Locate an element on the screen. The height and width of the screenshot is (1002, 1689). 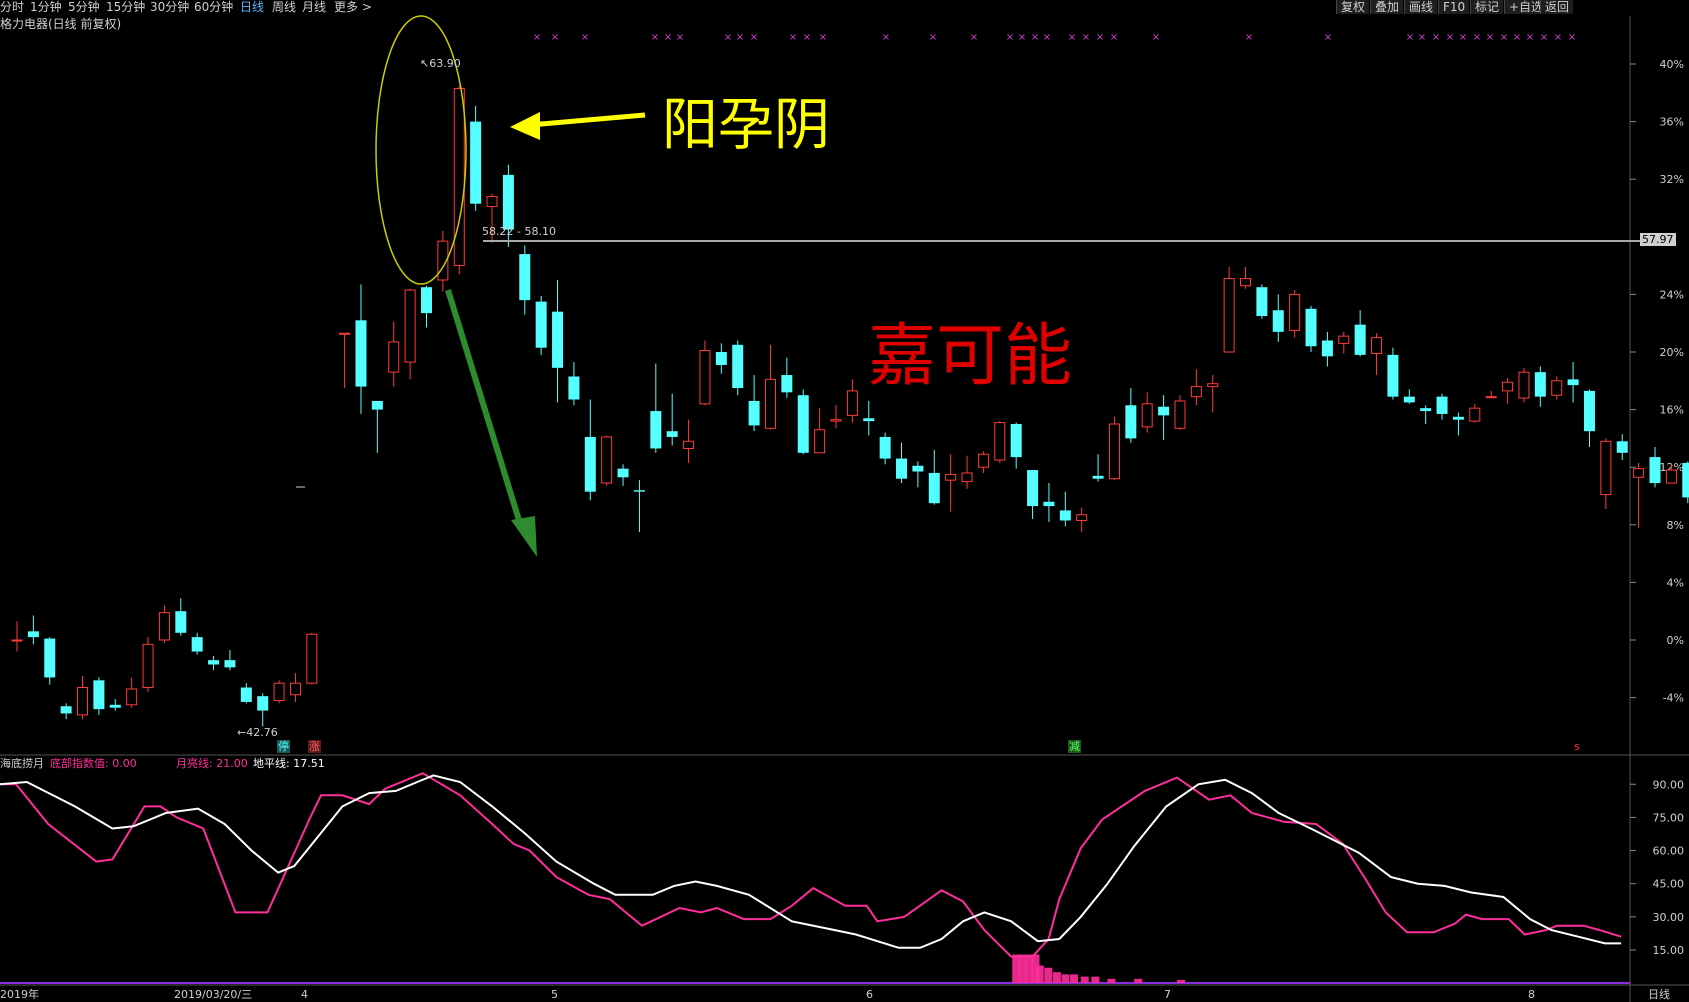
indicator-name: 海底捞月 is located at coordinates (22, 763).